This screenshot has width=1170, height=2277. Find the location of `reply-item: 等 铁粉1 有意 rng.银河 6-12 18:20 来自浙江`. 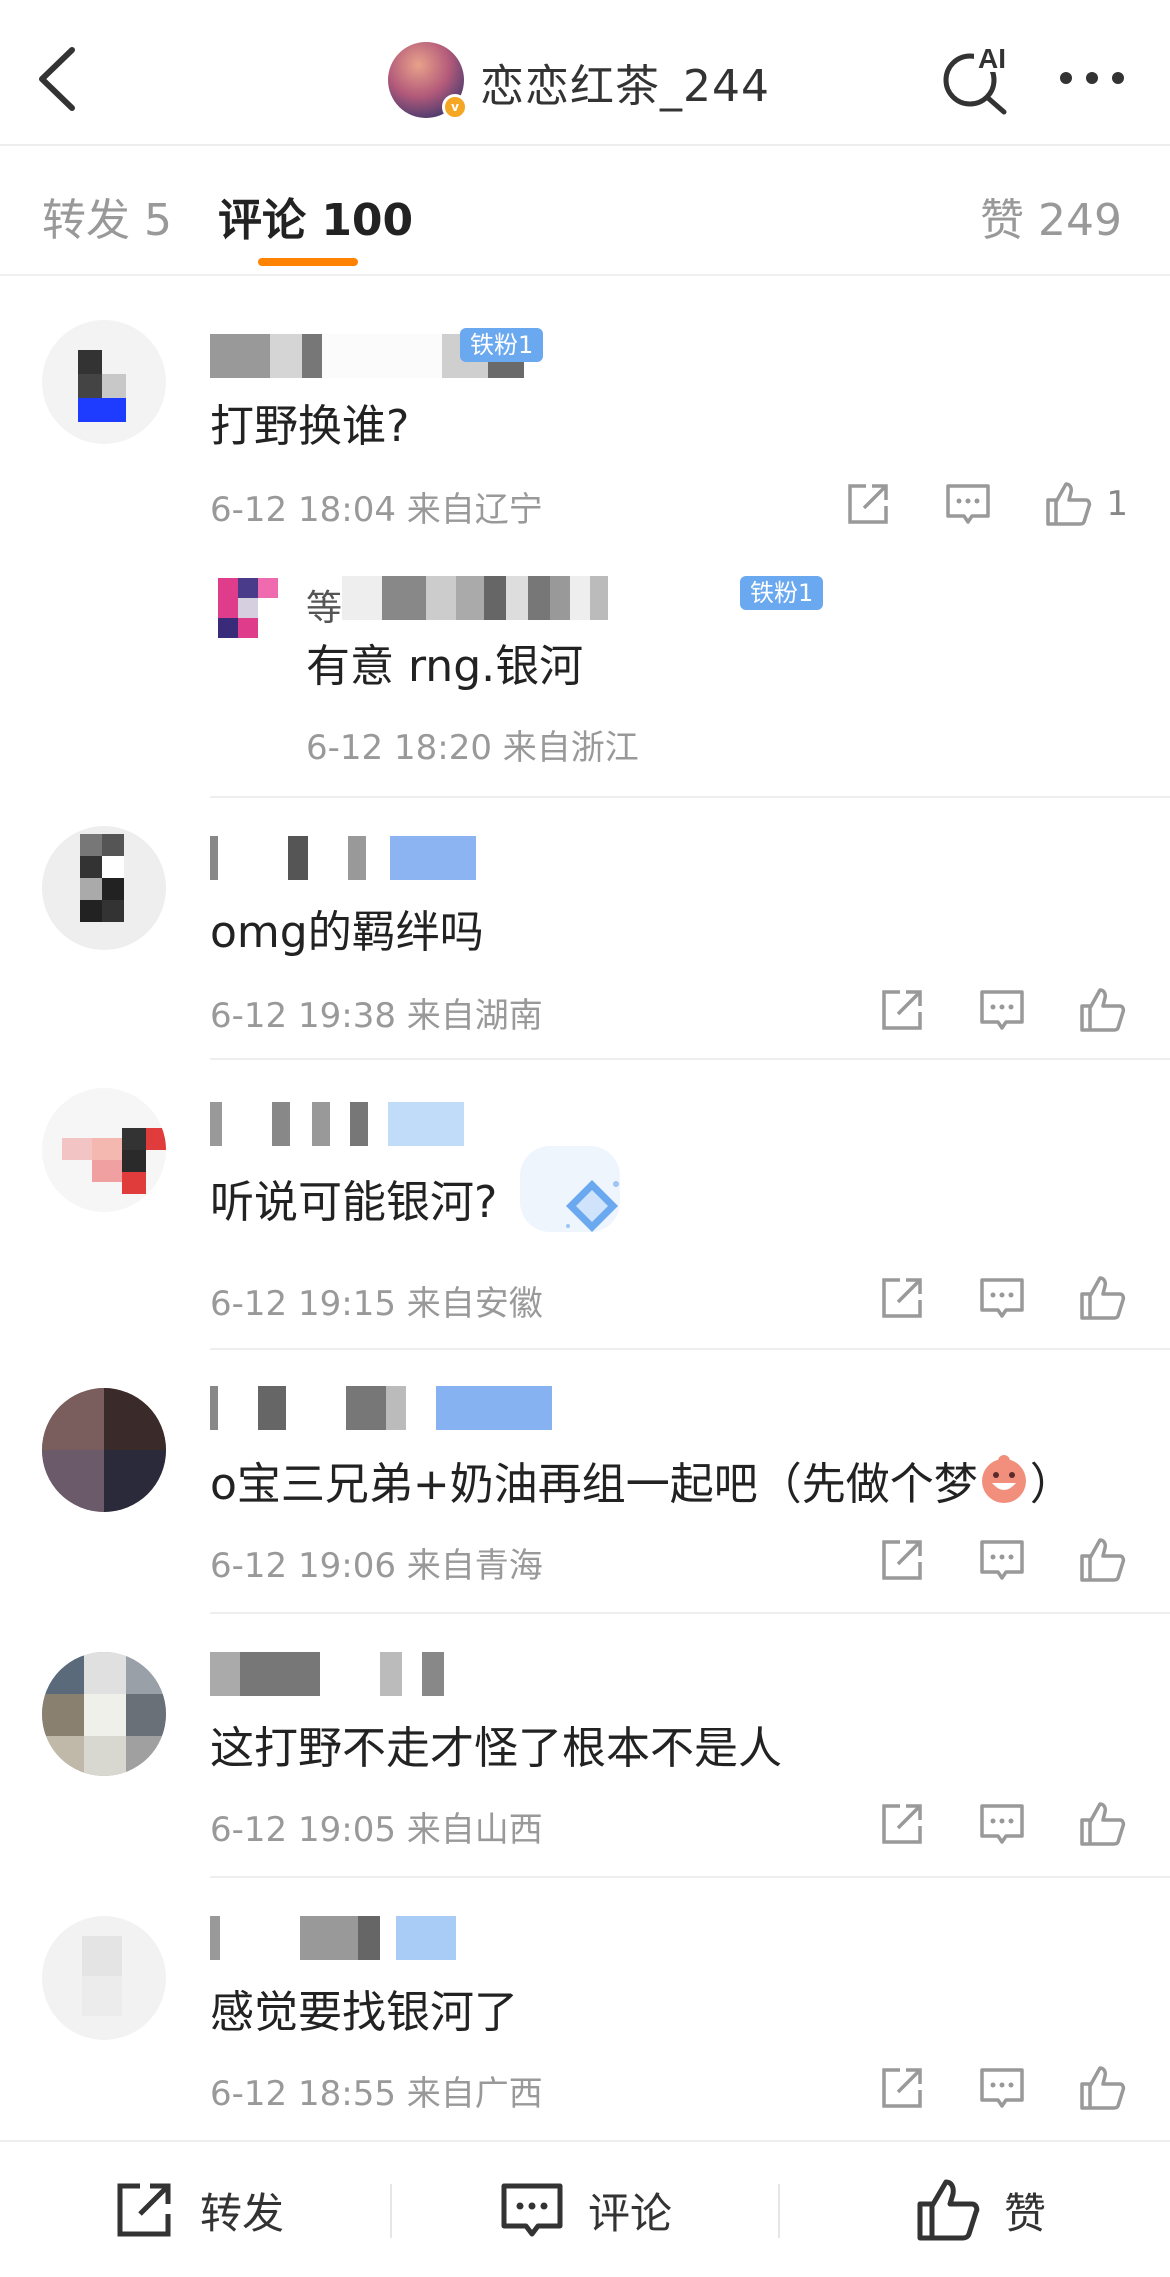

reply-item: 等 铁粉1 有意 rng.银河 6-12 18:20 来自浙江 is located at coordinates (690, 680).